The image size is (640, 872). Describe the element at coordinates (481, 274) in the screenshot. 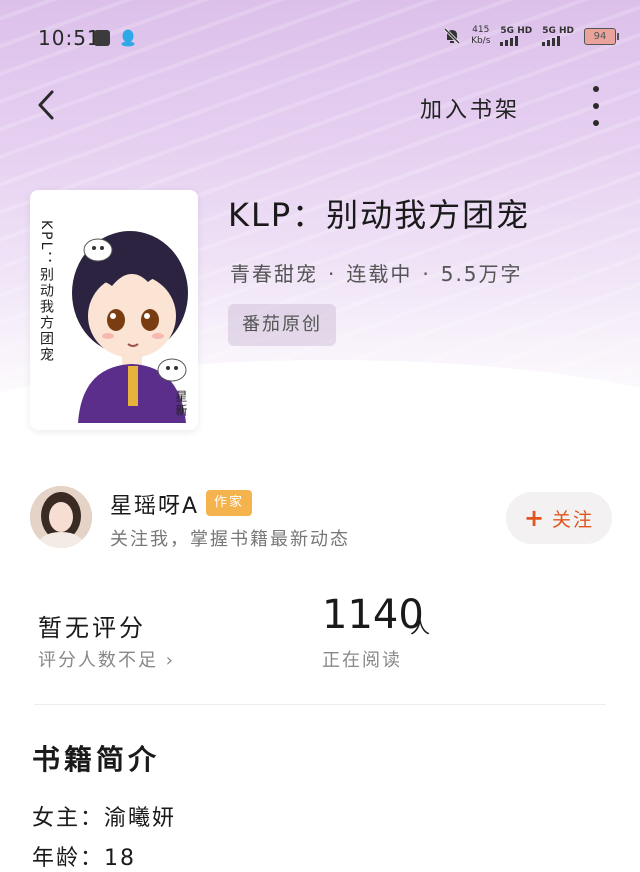

I see `book-word-count: 5.5万字` at that location.